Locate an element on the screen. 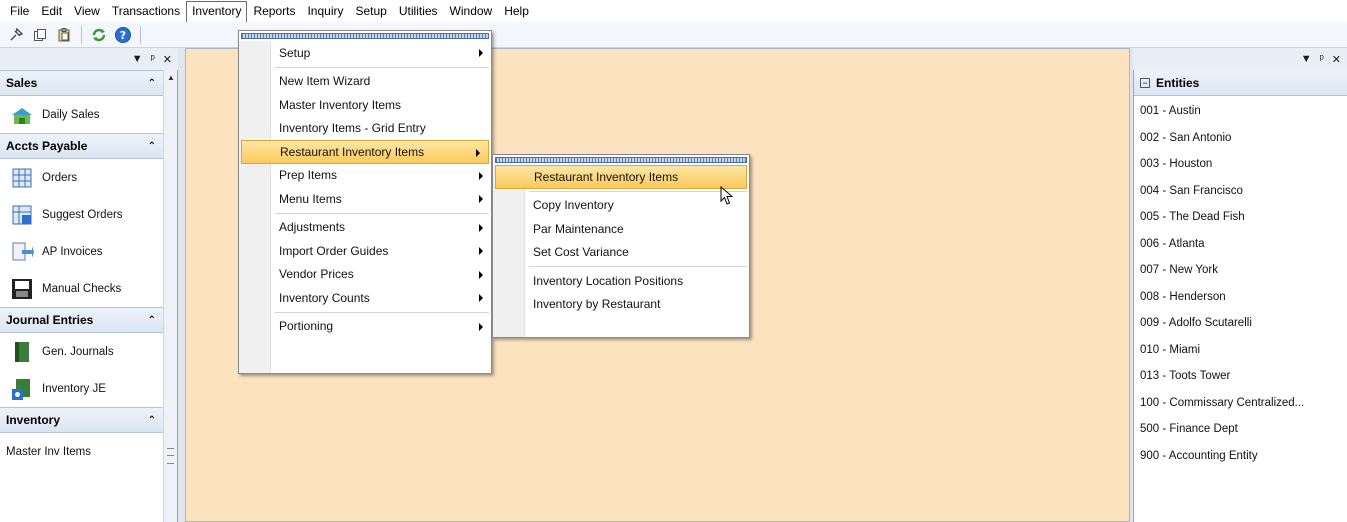  sub-menu-item-inventory-by-restaurant: Inventory by Restaurant is located at coordinates (621, 305).